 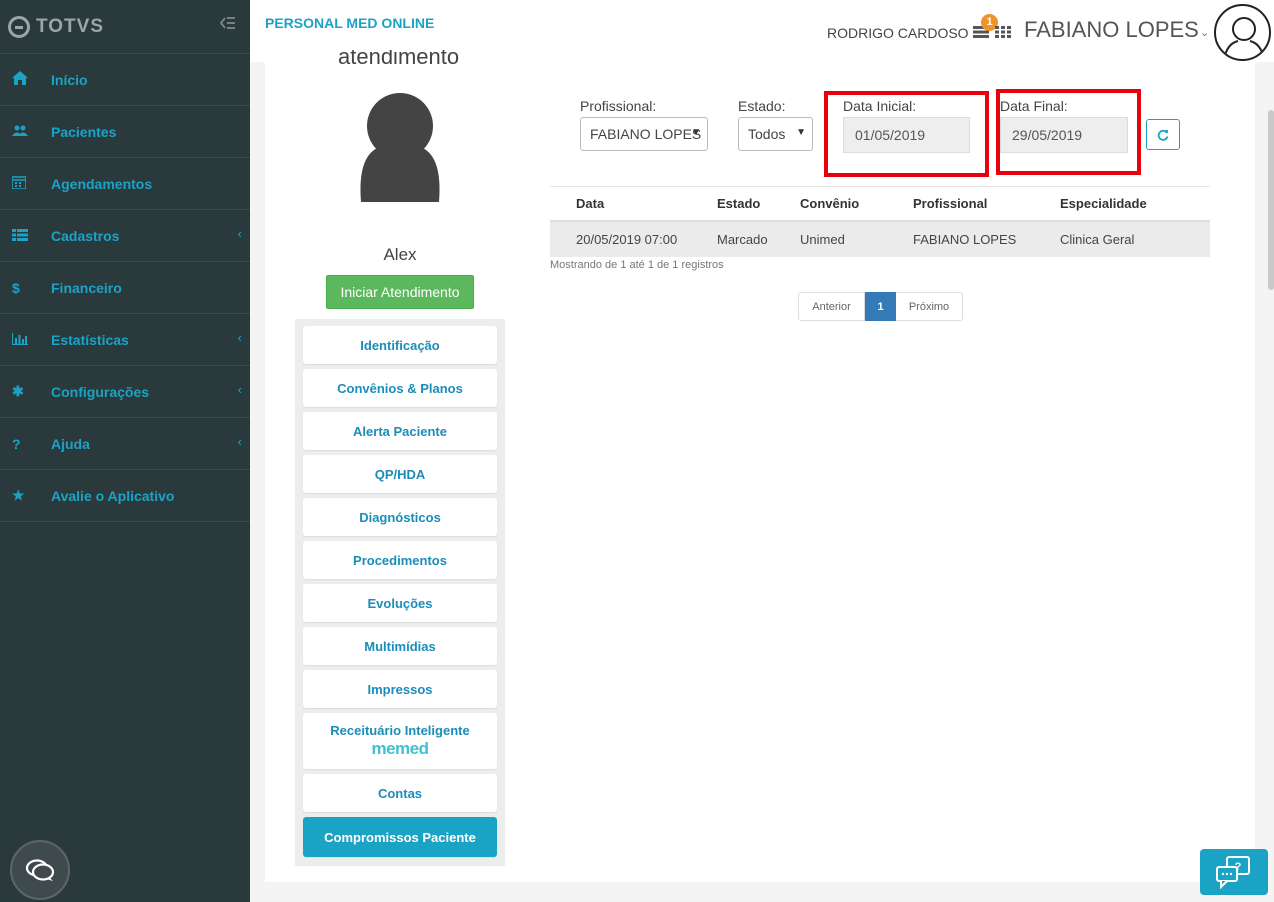 What do you see at coordinates (125, 236) in the screenshot?
I see `sidebar-item-cadastros: Cadastros ‹` at bounding box center [125, 236].